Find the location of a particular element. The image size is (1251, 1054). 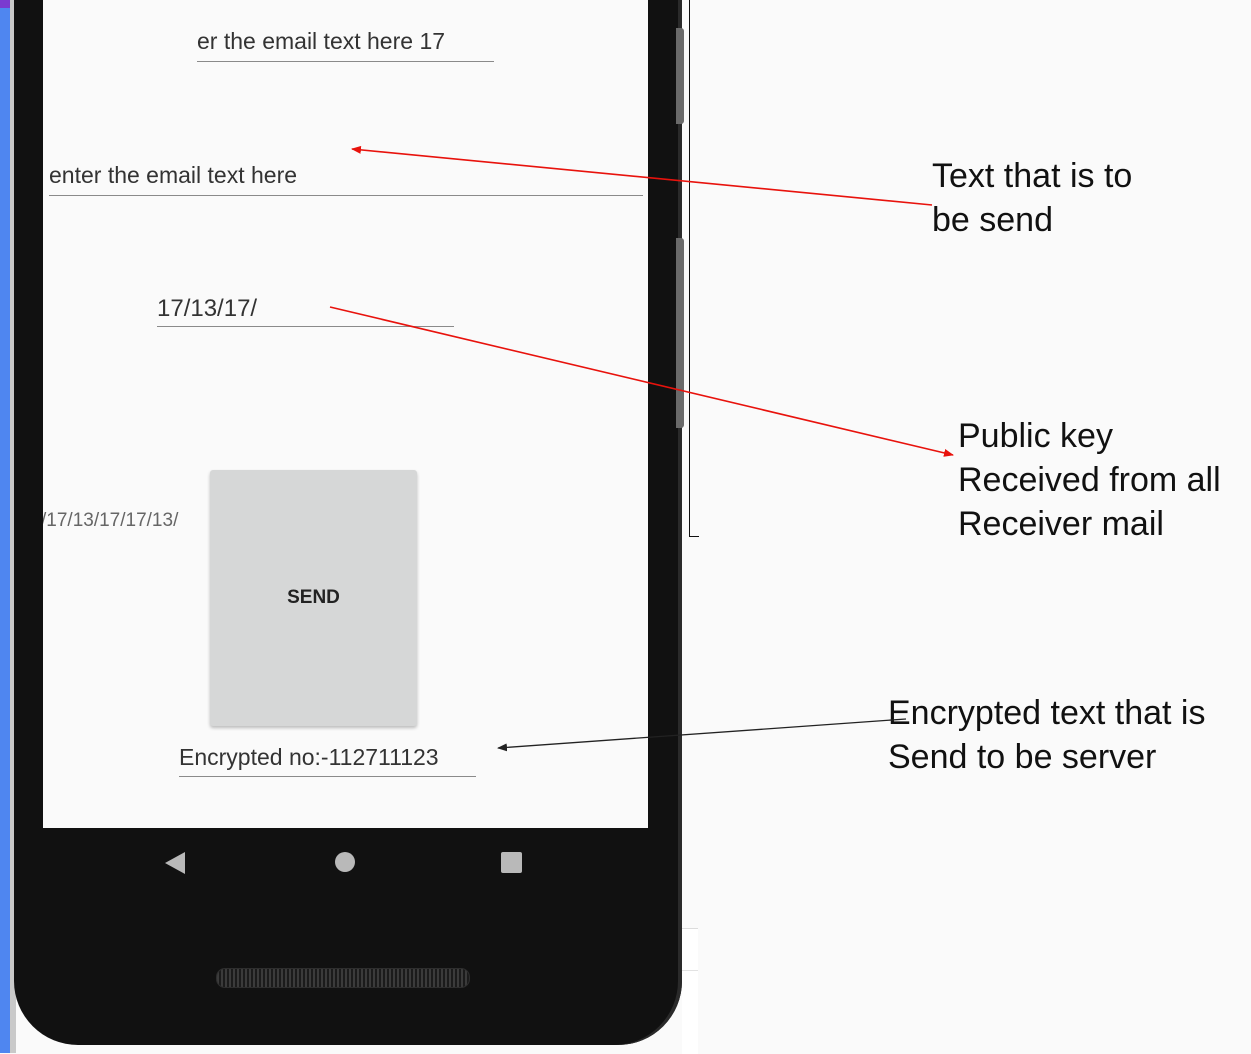

arrow-public-key is located at coordinates (641, 381).